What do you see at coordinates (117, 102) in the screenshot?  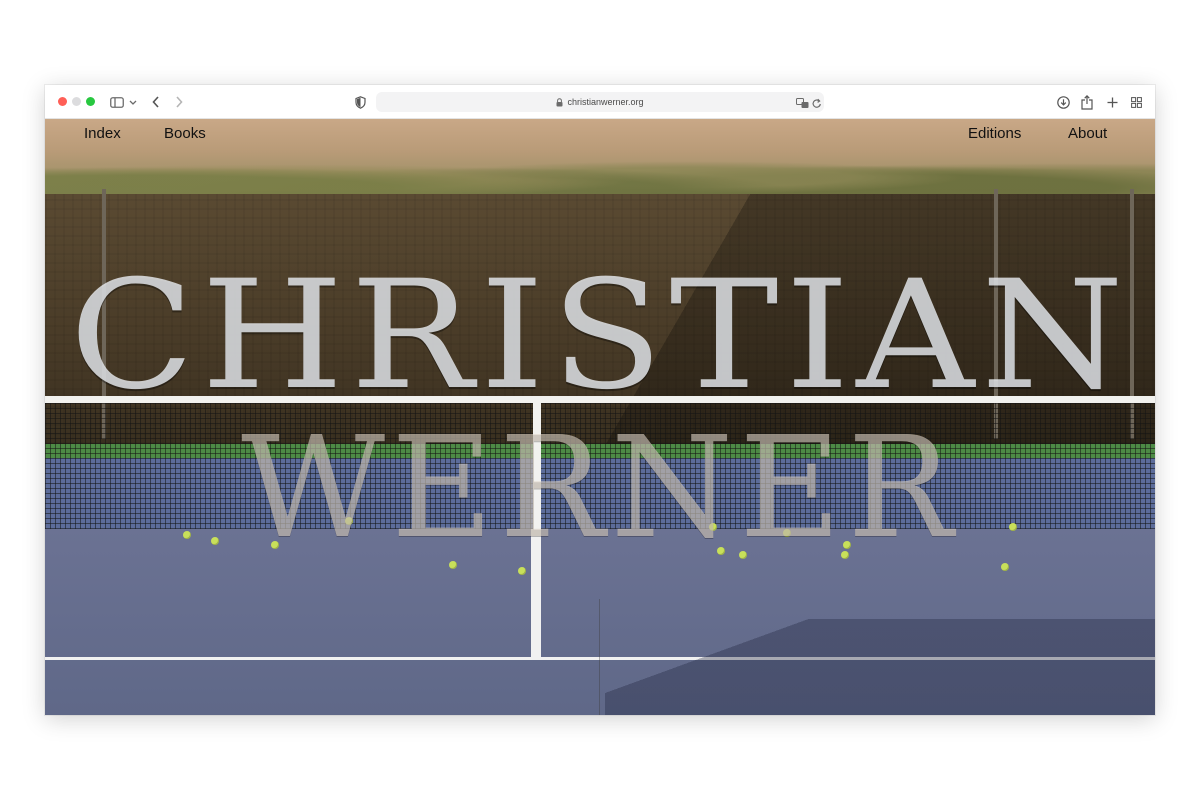 I see `sidebar-toggle-icon` at bounding box center [117, 102].